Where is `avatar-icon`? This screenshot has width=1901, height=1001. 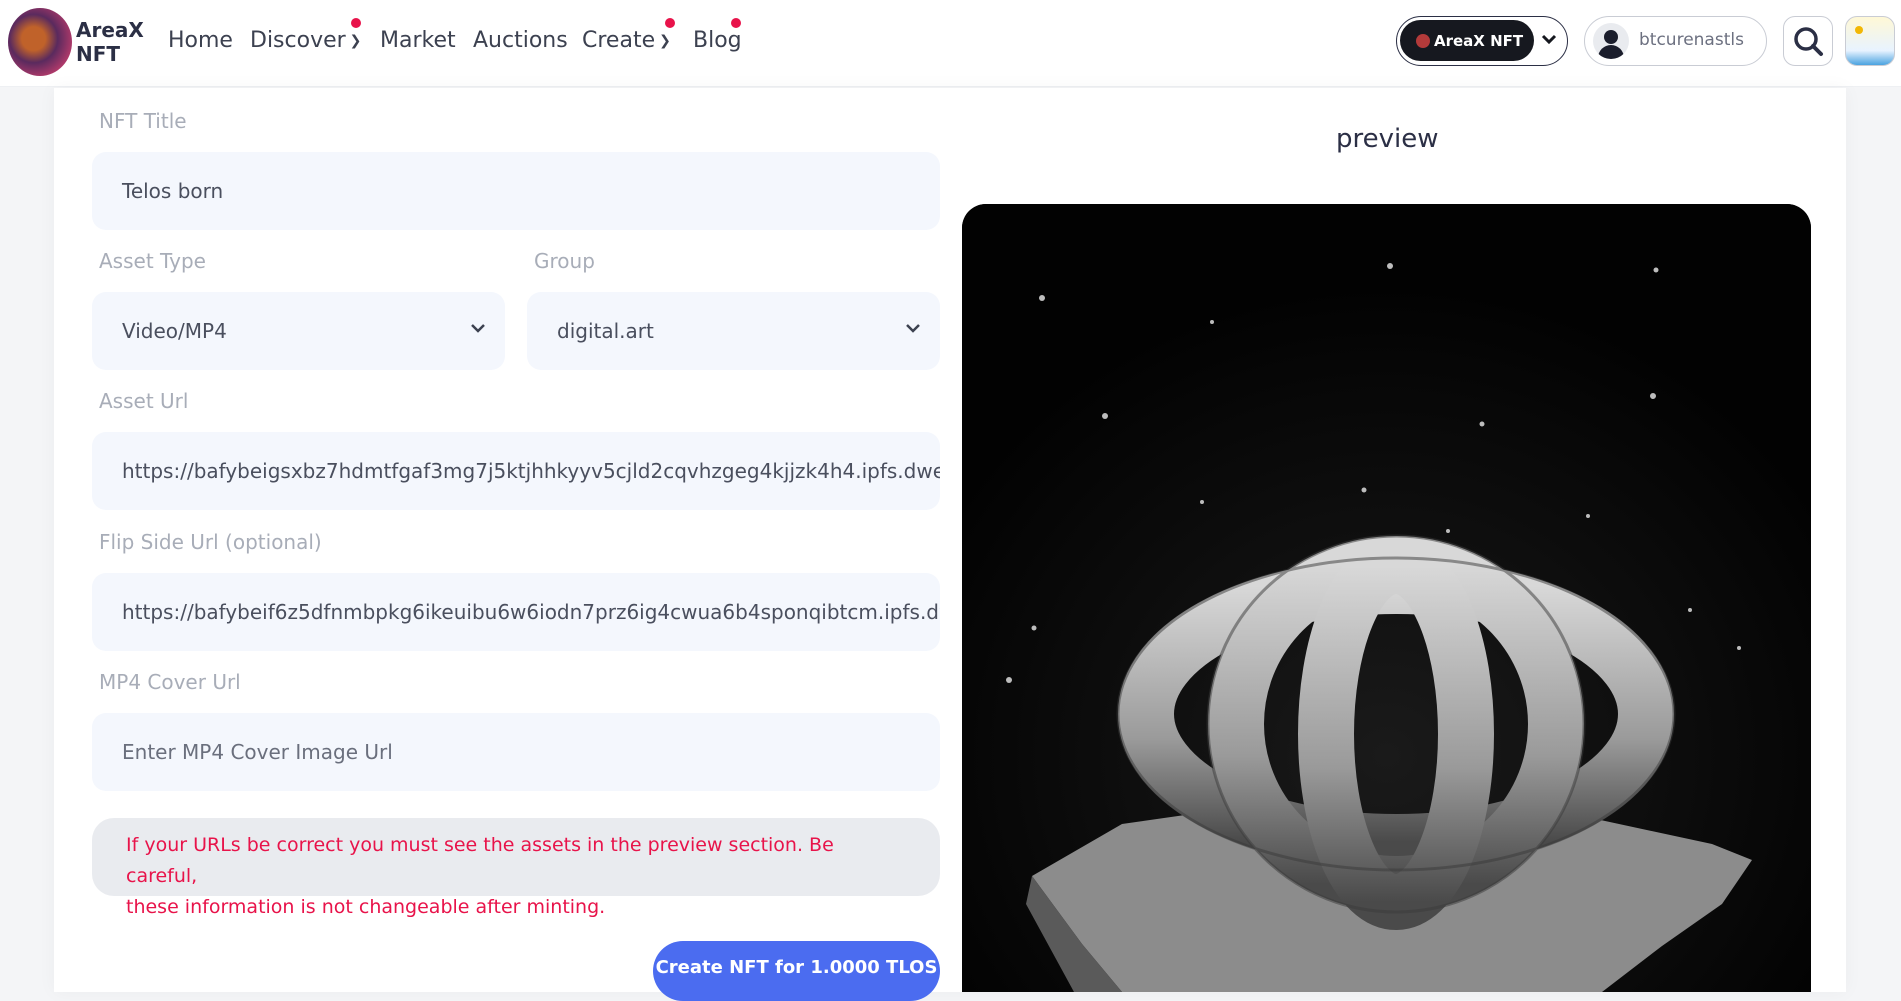
avatar-icon is located at coordinates (1611, 41).